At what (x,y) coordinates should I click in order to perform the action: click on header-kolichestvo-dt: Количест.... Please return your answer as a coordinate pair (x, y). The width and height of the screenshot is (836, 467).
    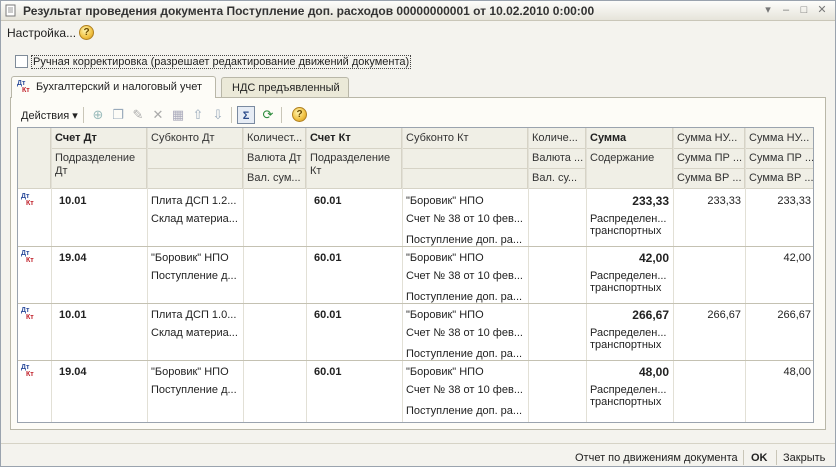
    Looking at the image, I should click on (274, 138).